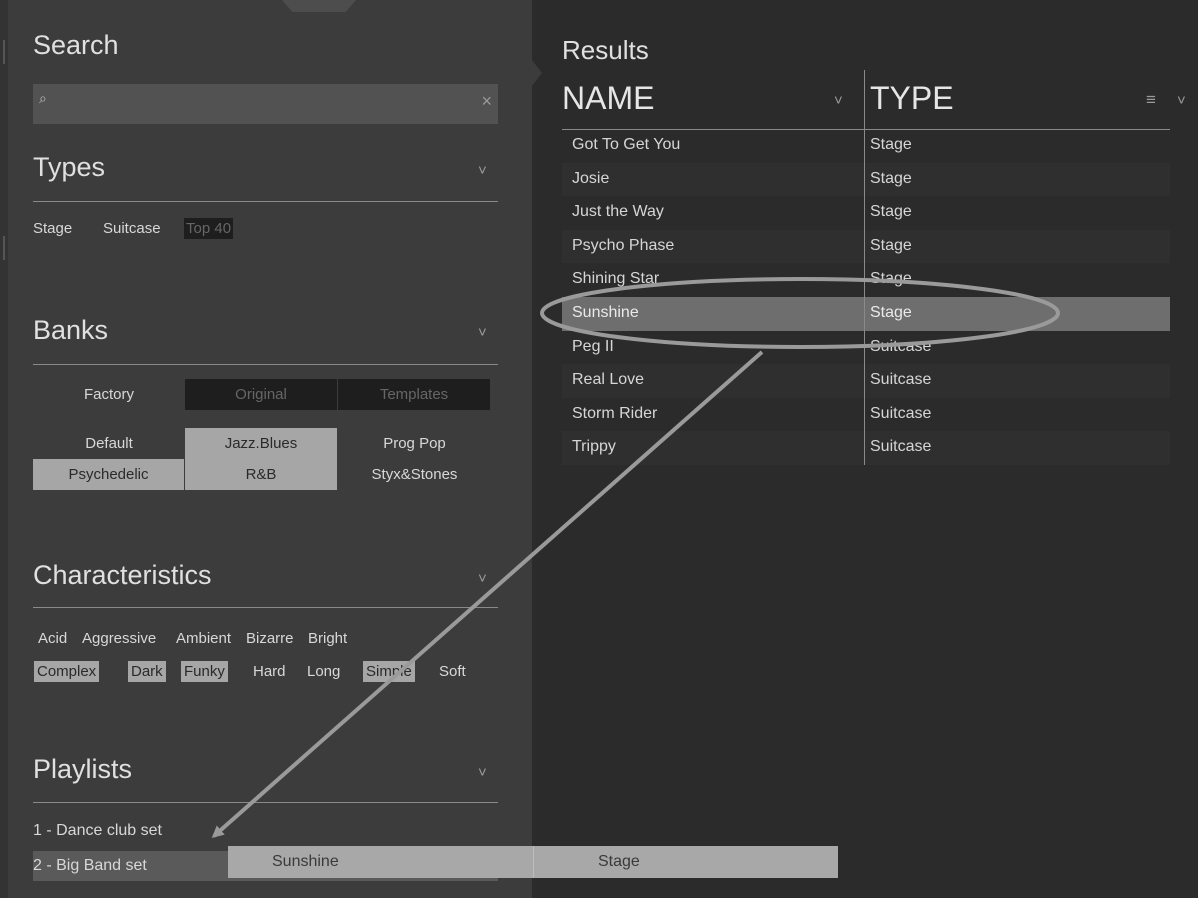 The height and width of the screenshot is (898, 1198). Describe the element at coordinates (626, 144) in the screenshot. I see `result-name: Got To Get You` at that location.